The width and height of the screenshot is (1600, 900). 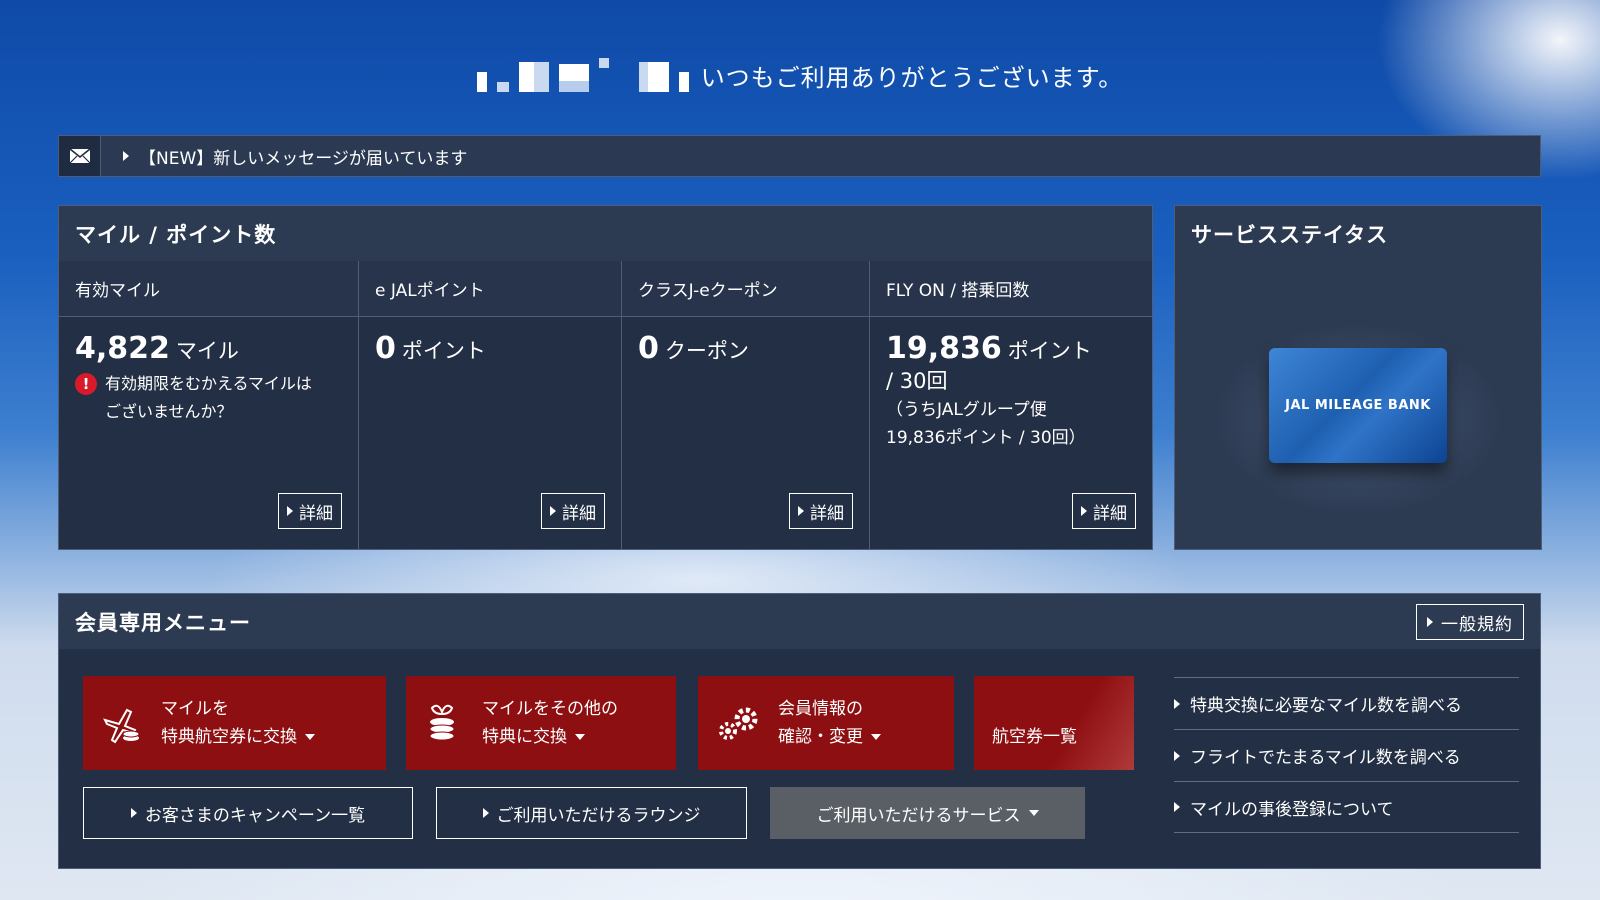 I want to click on button-line1: 会員情報の, so click(x=820, y=709).